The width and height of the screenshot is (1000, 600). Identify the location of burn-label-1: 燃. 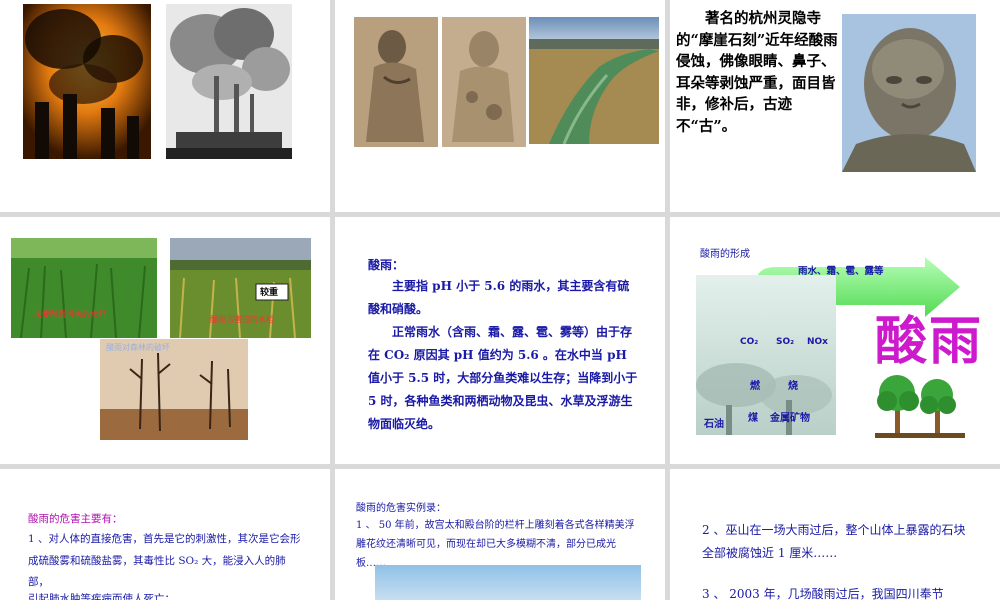
(755, 386).